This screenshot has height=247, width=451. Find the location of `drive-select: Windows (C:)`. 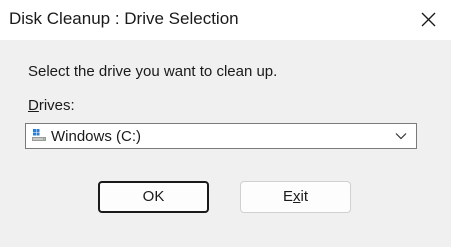

drive-select: Windows (C:) is located at coordinates (221, 136).